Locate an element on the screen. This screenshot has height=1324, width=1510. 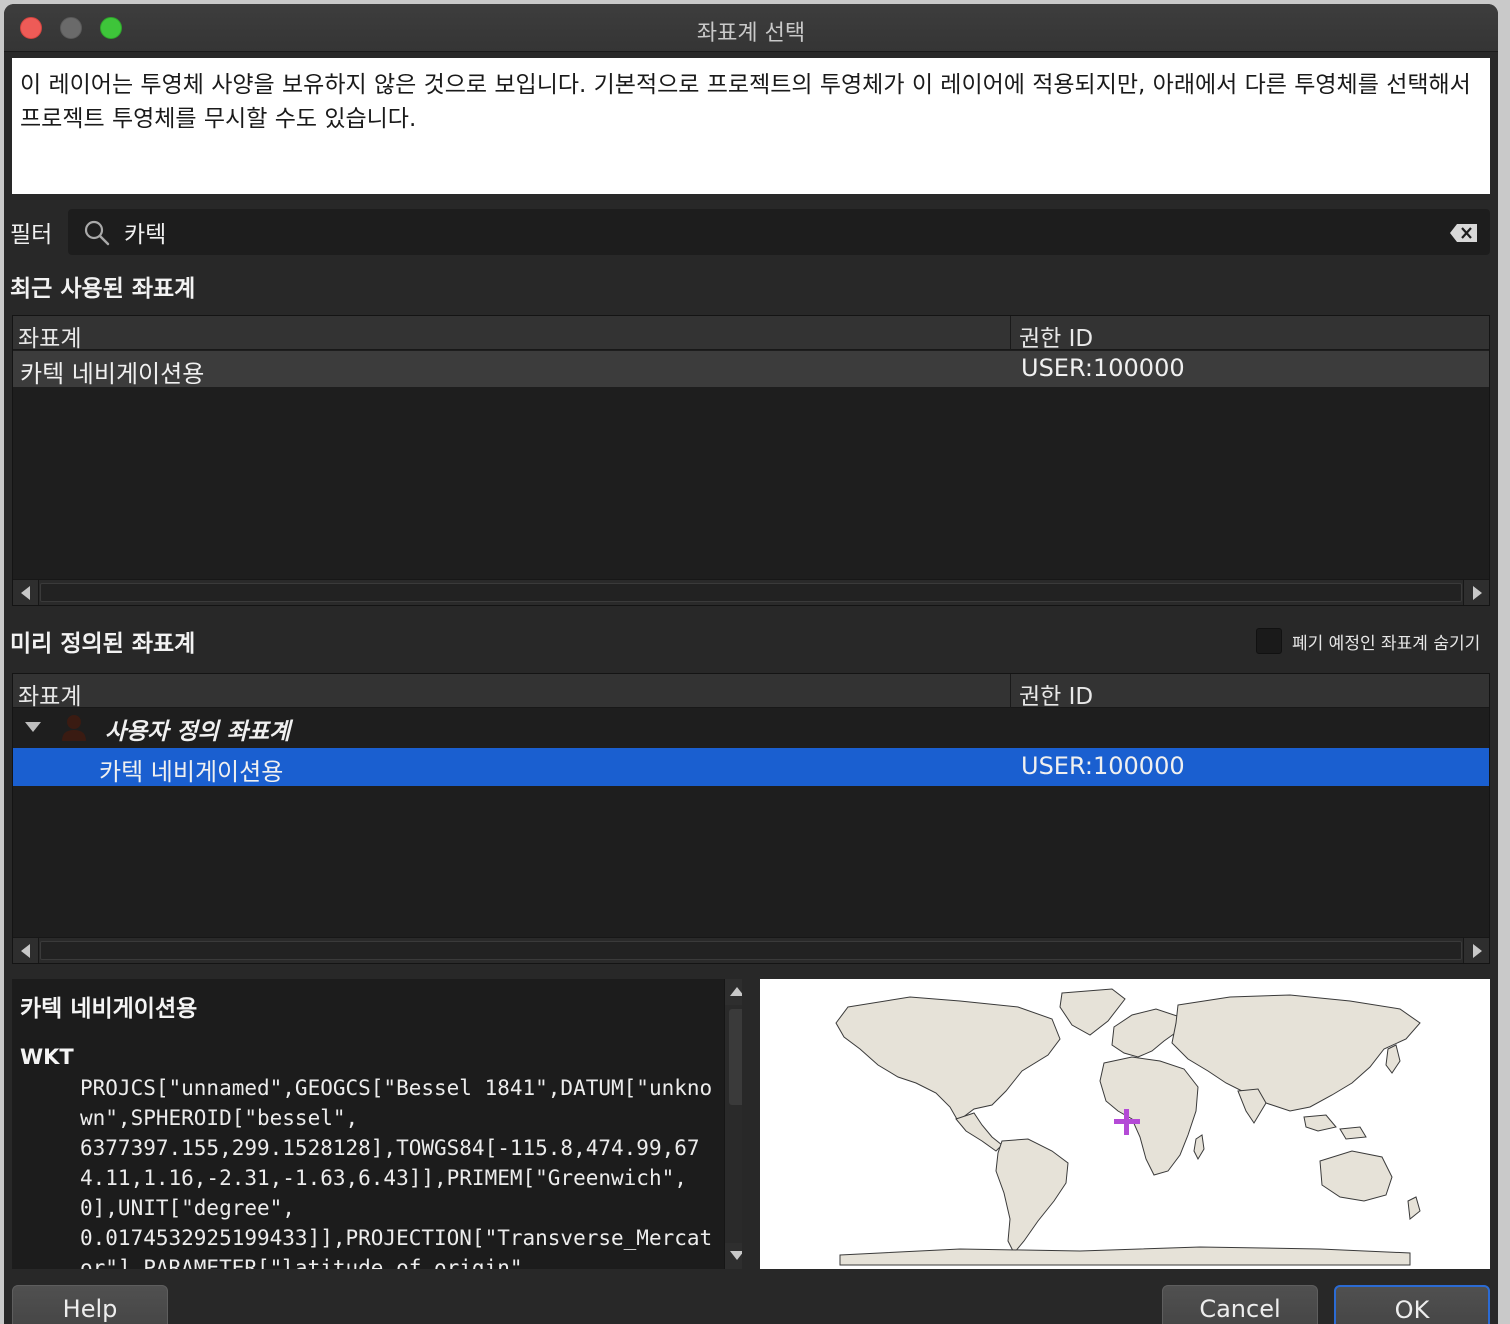
search-icon is located at coordinates (97, 233).